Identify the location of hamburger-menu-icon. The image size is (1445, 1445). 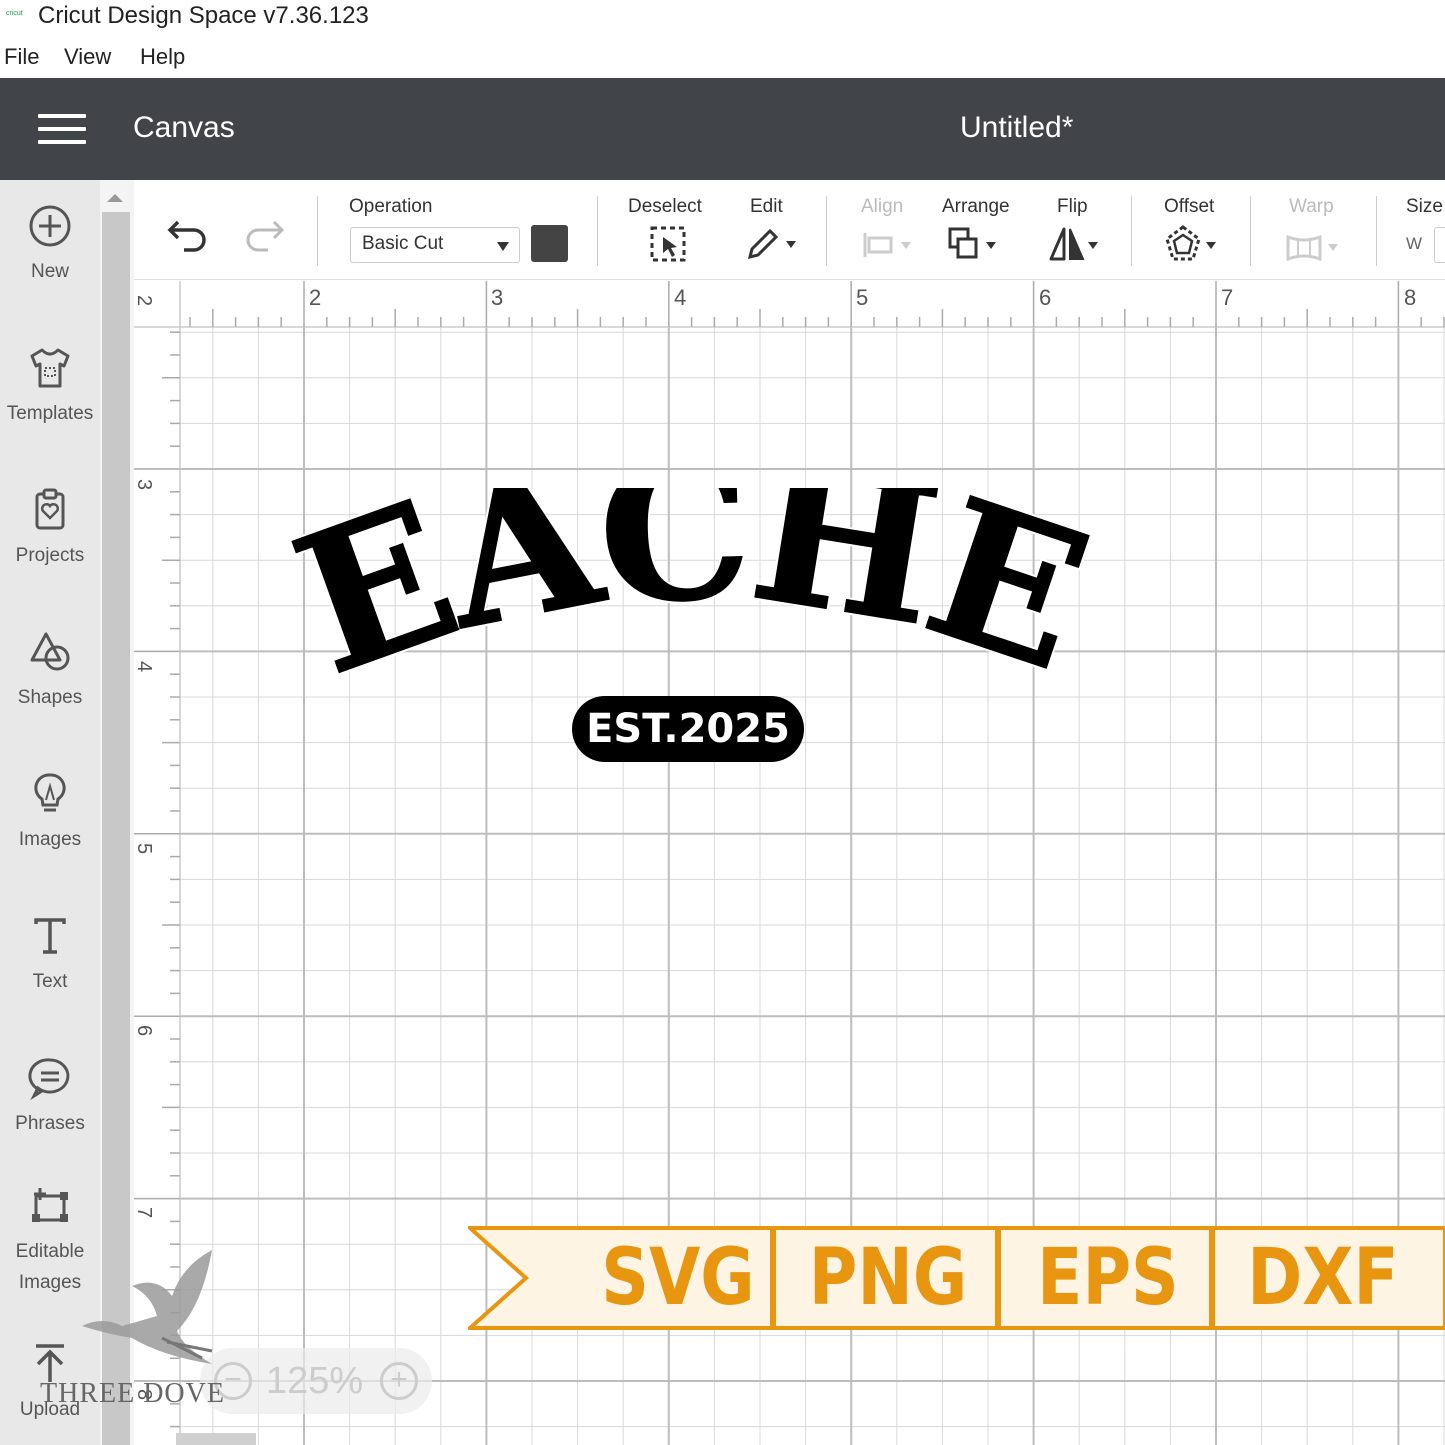
(62, 129).